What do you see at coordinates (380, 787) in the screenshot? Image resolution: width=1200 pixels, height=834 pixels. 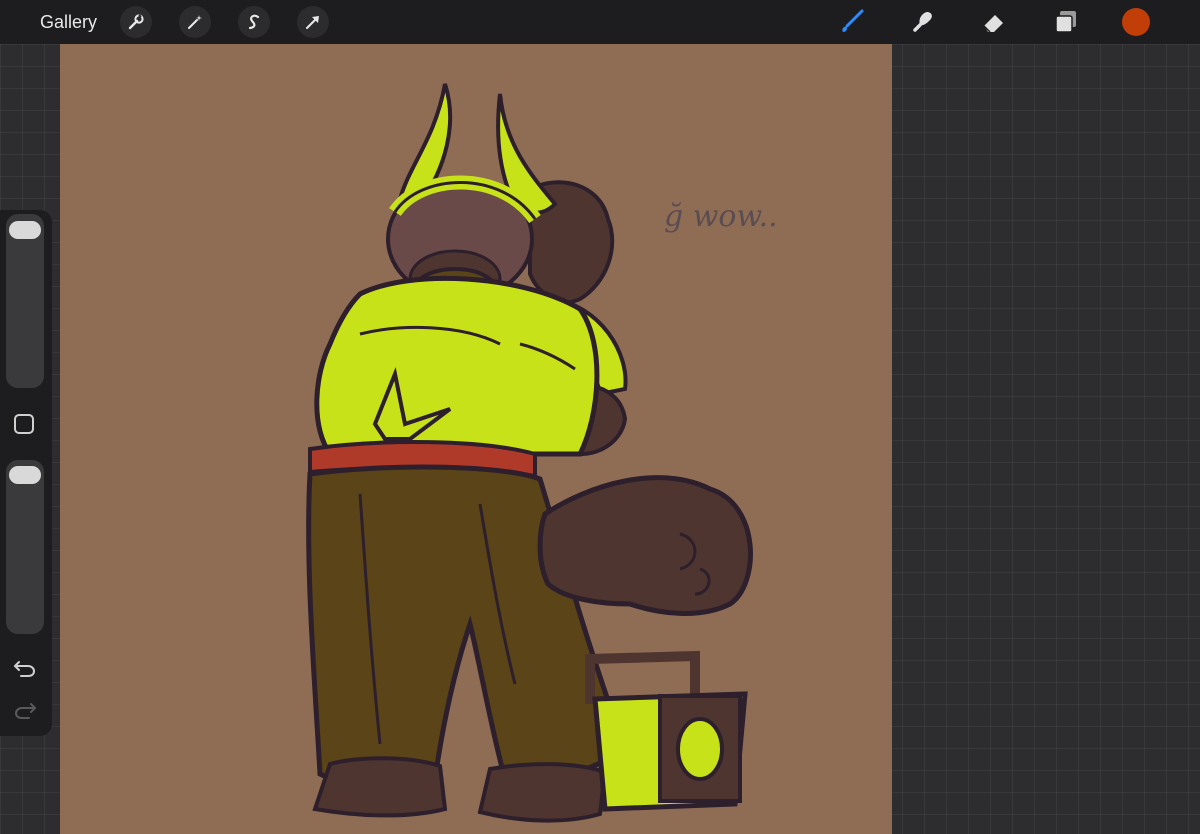 I see `left-boot` at bounding box center [380, 787].